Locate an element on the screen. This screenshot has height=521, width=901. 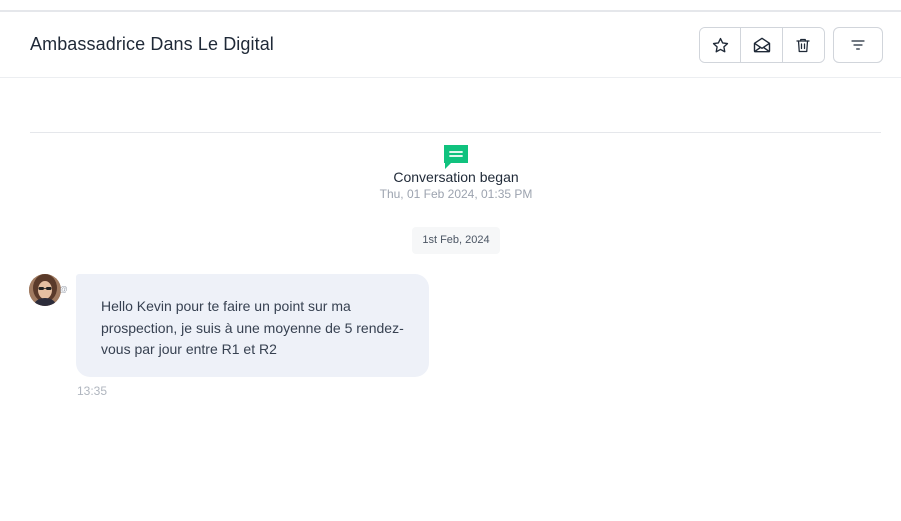
star-button is located at coordinates (721, 45).